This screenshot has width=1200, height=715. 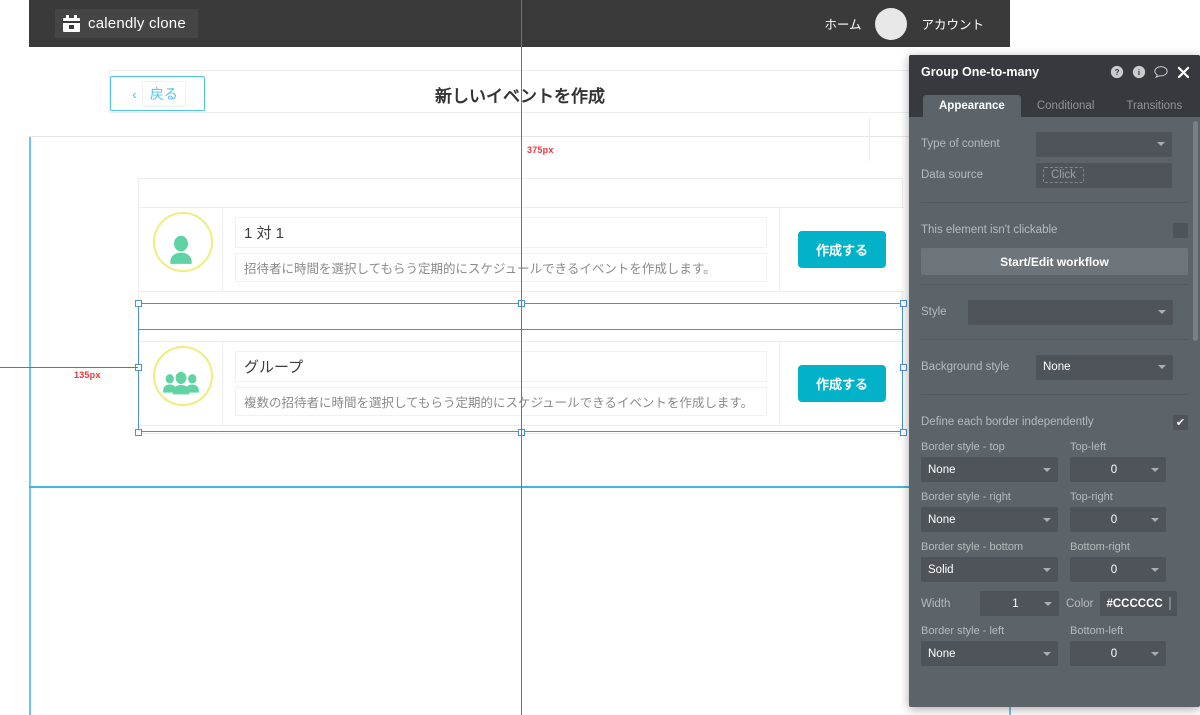 I want to click on tab-conditional: Conditional, so click(x=1066, y=106).